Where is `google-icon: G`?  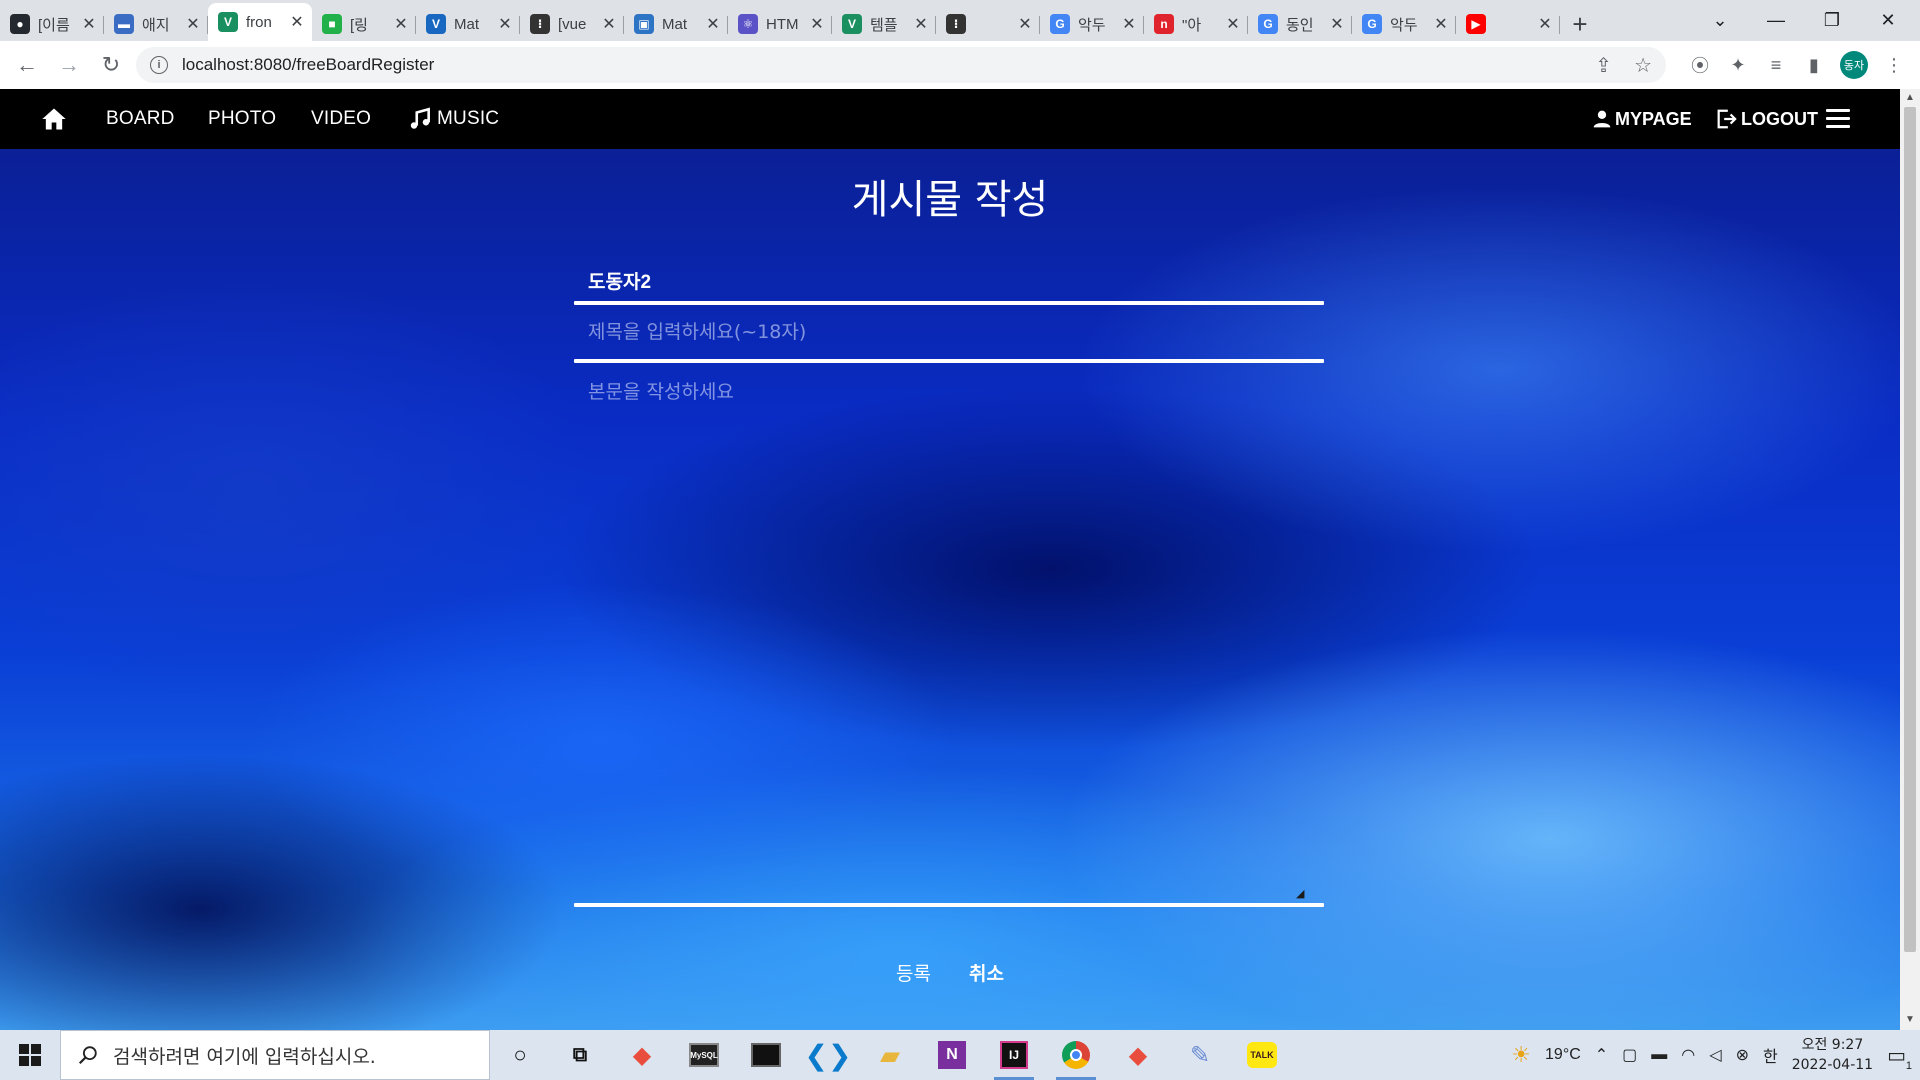 google-icon: G is located at coordinates (1372, 24).